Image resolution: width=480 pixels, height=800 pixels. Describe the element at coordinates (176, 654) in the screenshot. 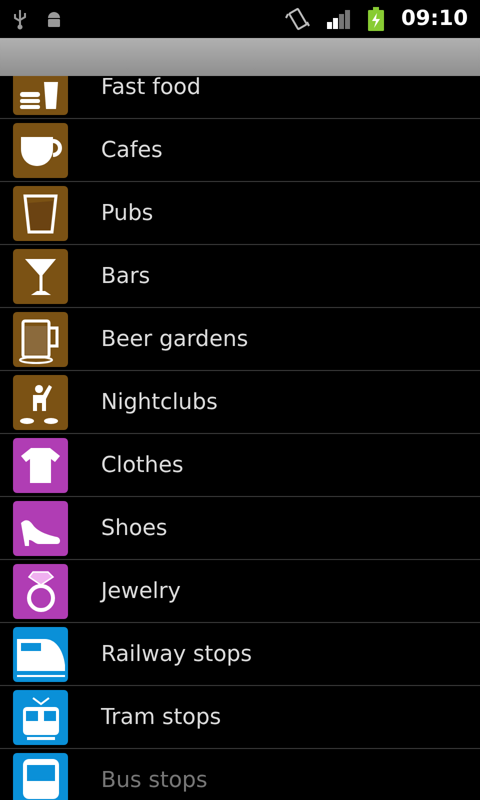

I see `category-label: Railway stops` at that location.